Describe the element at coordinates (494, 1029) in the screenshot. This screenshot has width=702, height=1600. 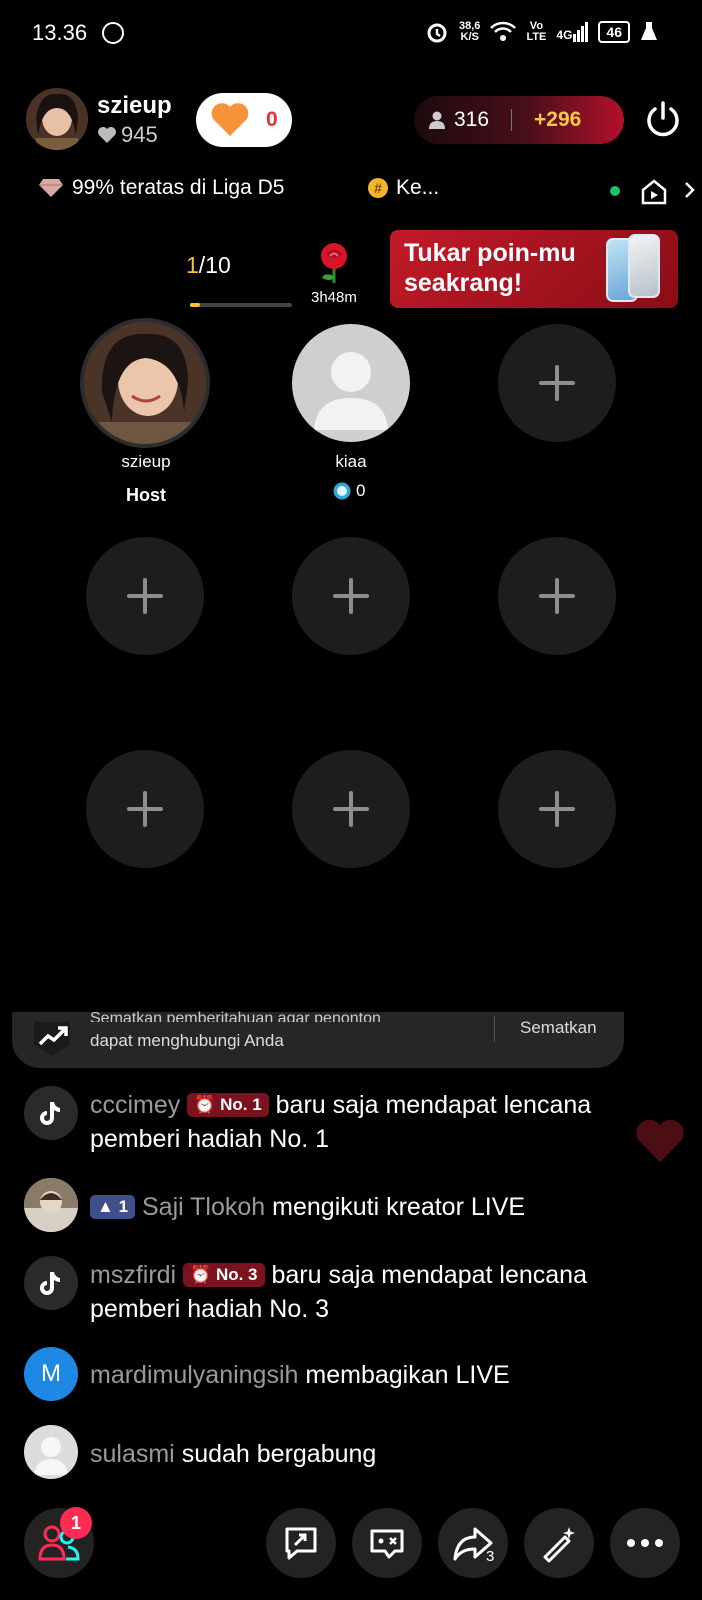
I see `pin-divider` at that location.